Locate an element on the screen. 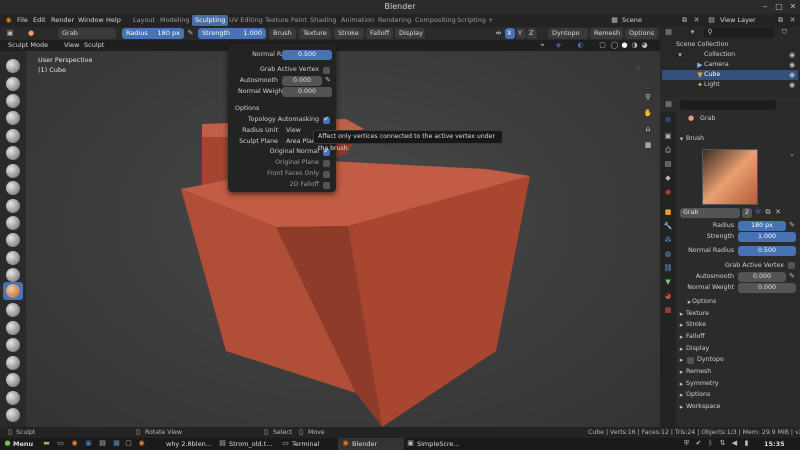 Image resolution: width=800 pixels, height=450 pixels. world-tab-icon: ◉ is located at coordinates (668, 192).